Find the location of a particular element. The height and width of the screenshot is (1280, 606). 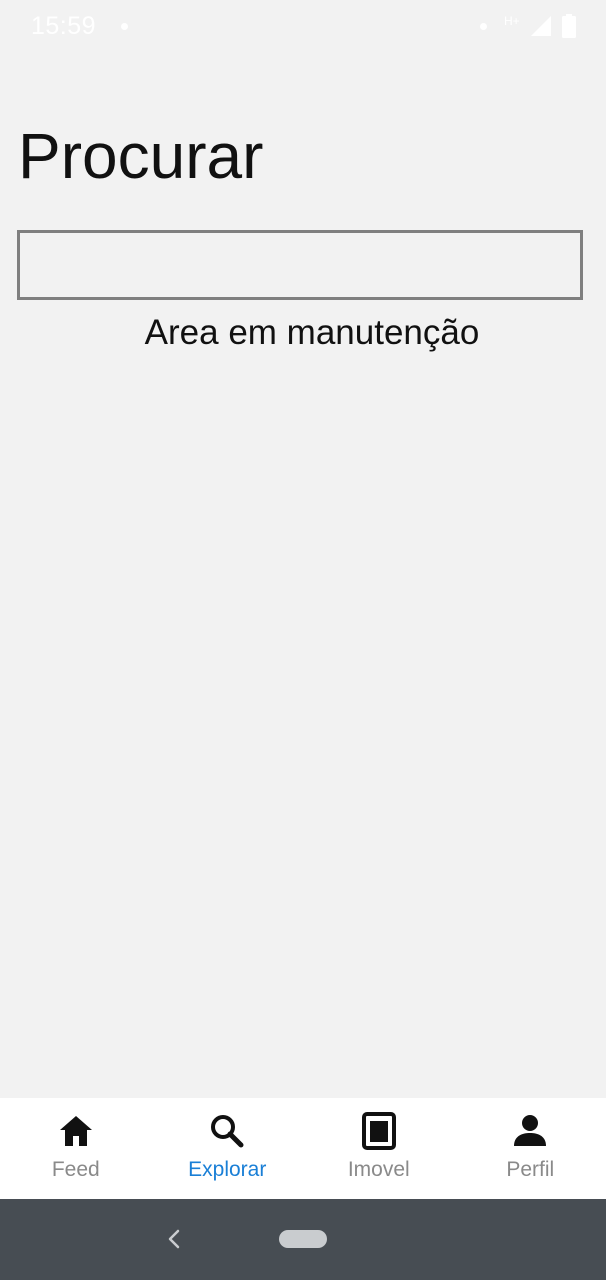

status-time: 15:59 is located at coordinates (64, 26).